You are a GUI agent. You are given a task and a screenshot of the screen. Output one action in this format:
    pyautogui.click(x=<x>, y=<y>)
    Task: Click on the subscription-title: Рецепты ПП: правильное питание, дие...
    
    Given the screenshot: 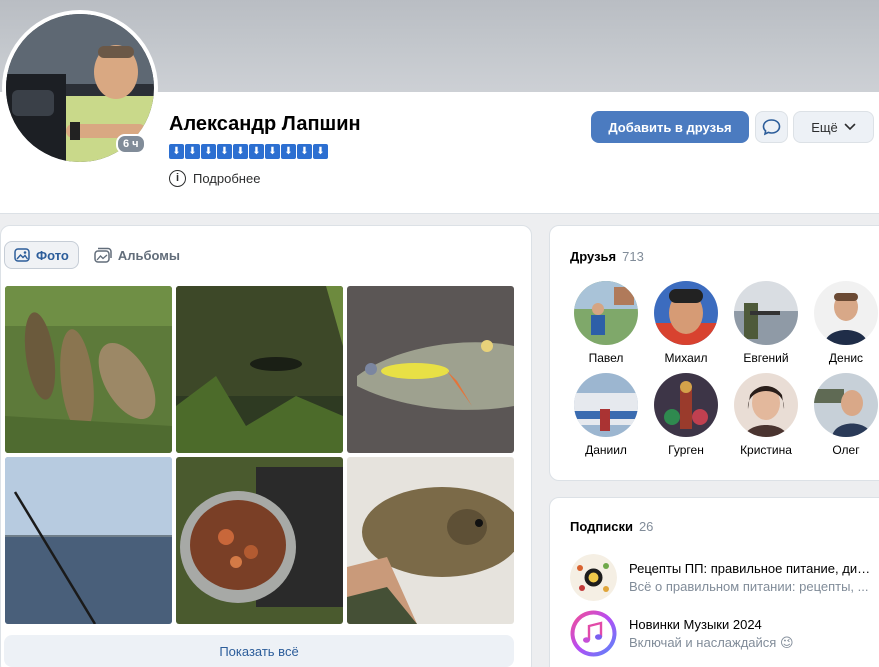 What is the action you would take?
    pyautogui.click(x=751, y=568)
    